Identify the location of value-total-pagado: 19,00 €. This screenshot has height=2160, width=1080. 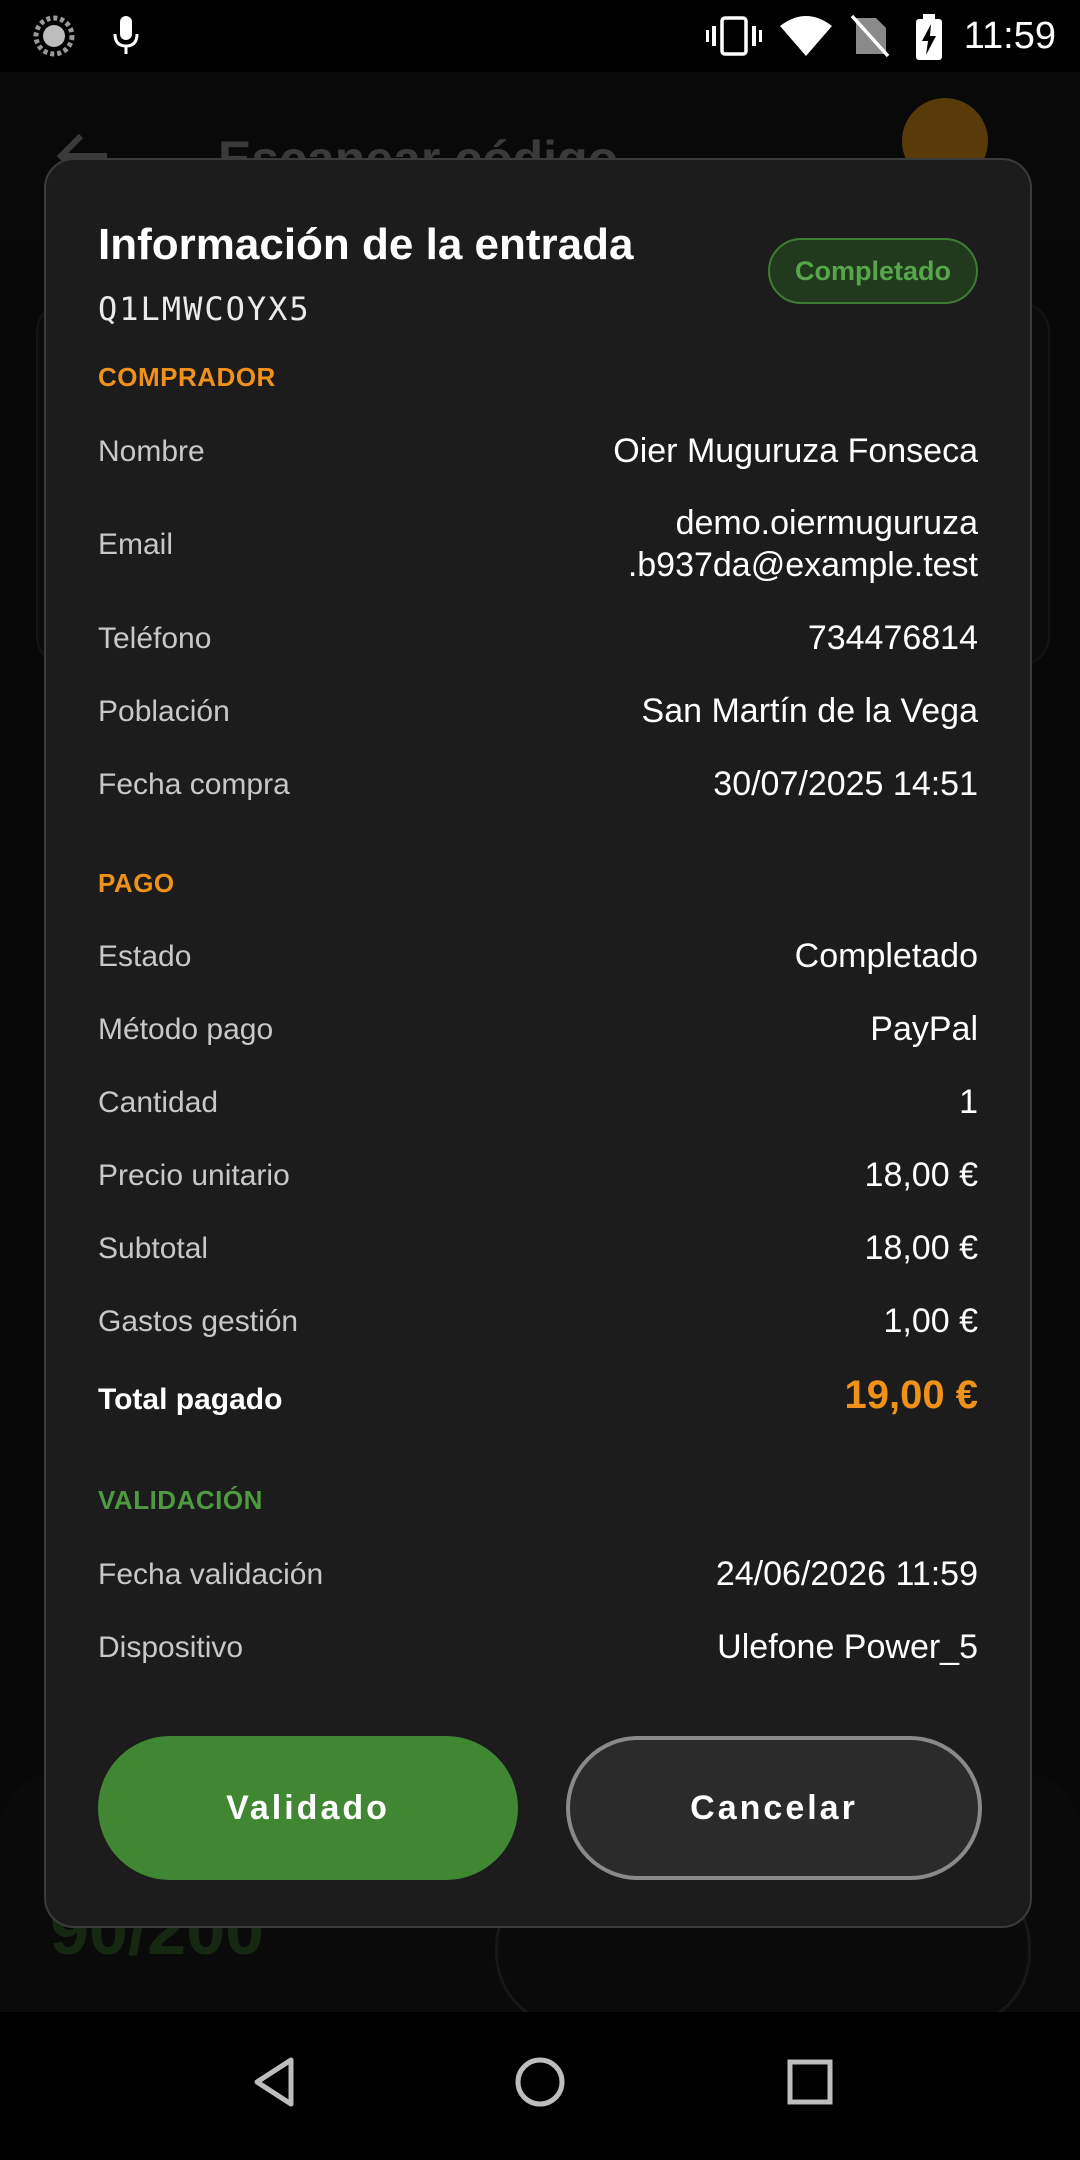
(911, 1395).